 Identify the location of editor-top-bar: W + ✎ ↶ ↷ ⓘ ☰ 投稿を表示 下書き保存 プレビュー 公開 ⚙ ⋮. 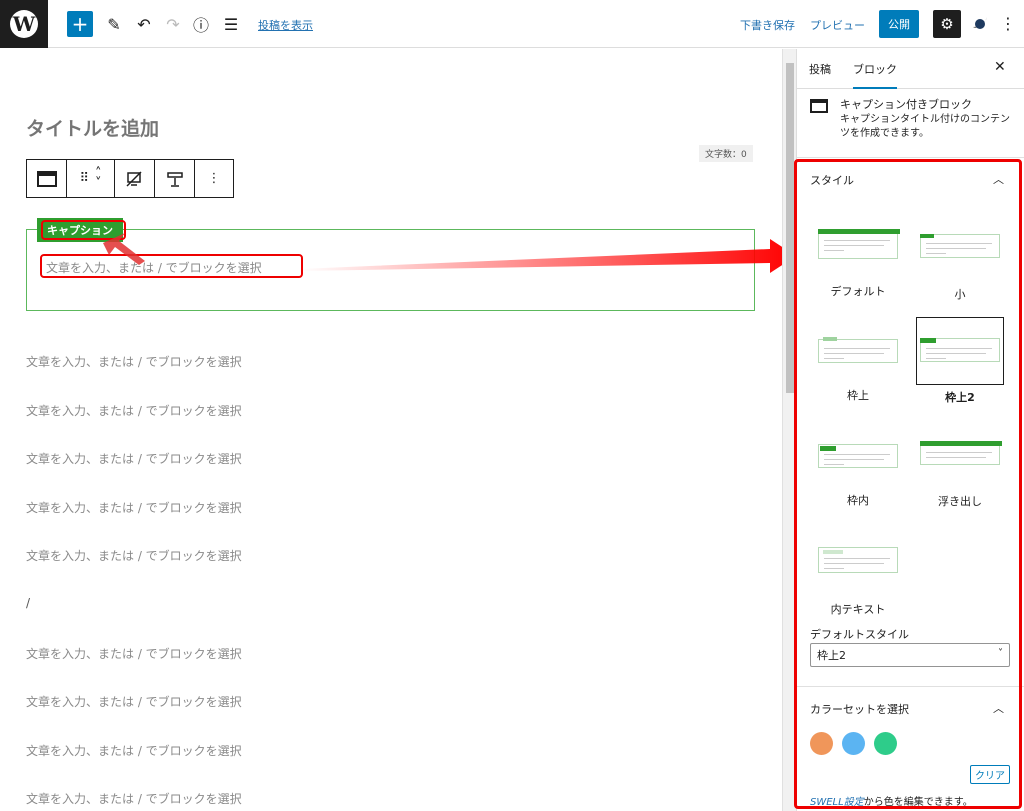
(512, 24).